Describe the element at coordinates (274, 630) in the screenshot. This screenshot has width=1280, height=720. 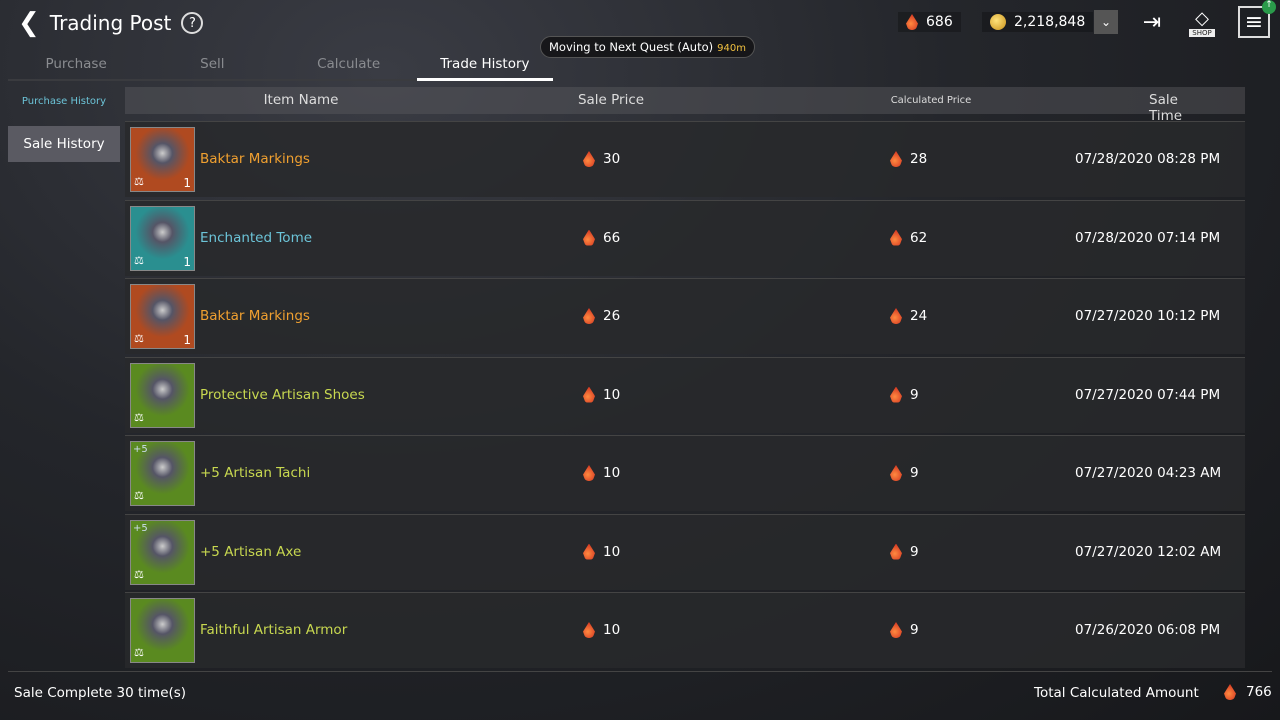
I see `item-name: Faithful Artisan Armor` at that location.